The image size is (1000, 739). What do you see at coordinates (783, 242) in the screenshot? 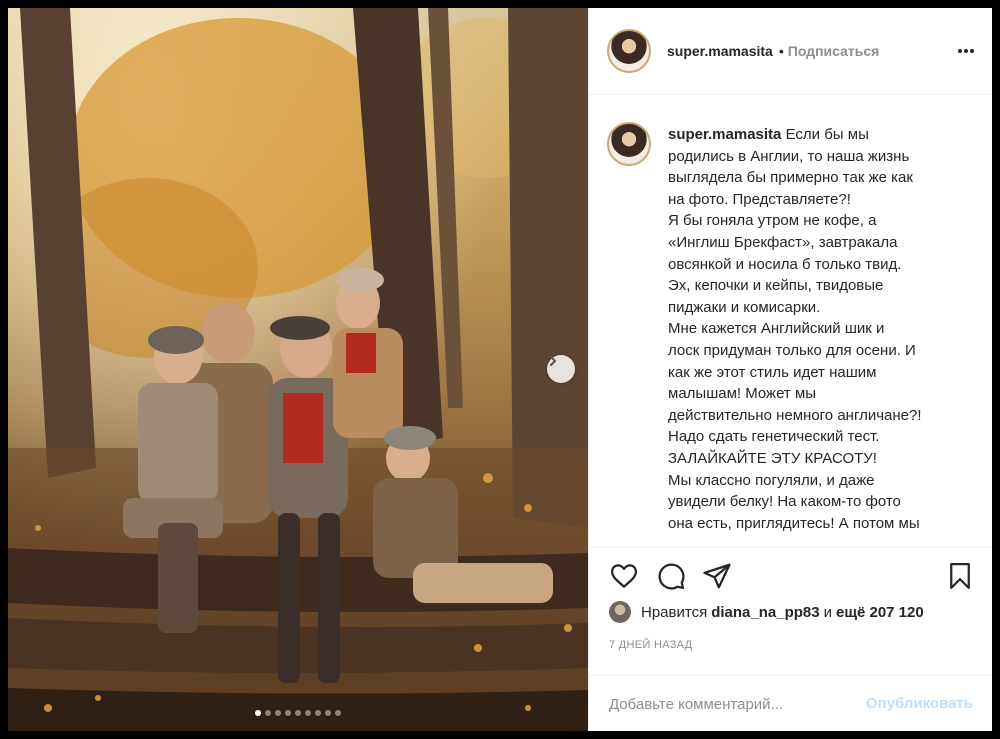
I see `caption-line: «Инглиш Брекфаст», завтракала` at bounding box center [783, 242].